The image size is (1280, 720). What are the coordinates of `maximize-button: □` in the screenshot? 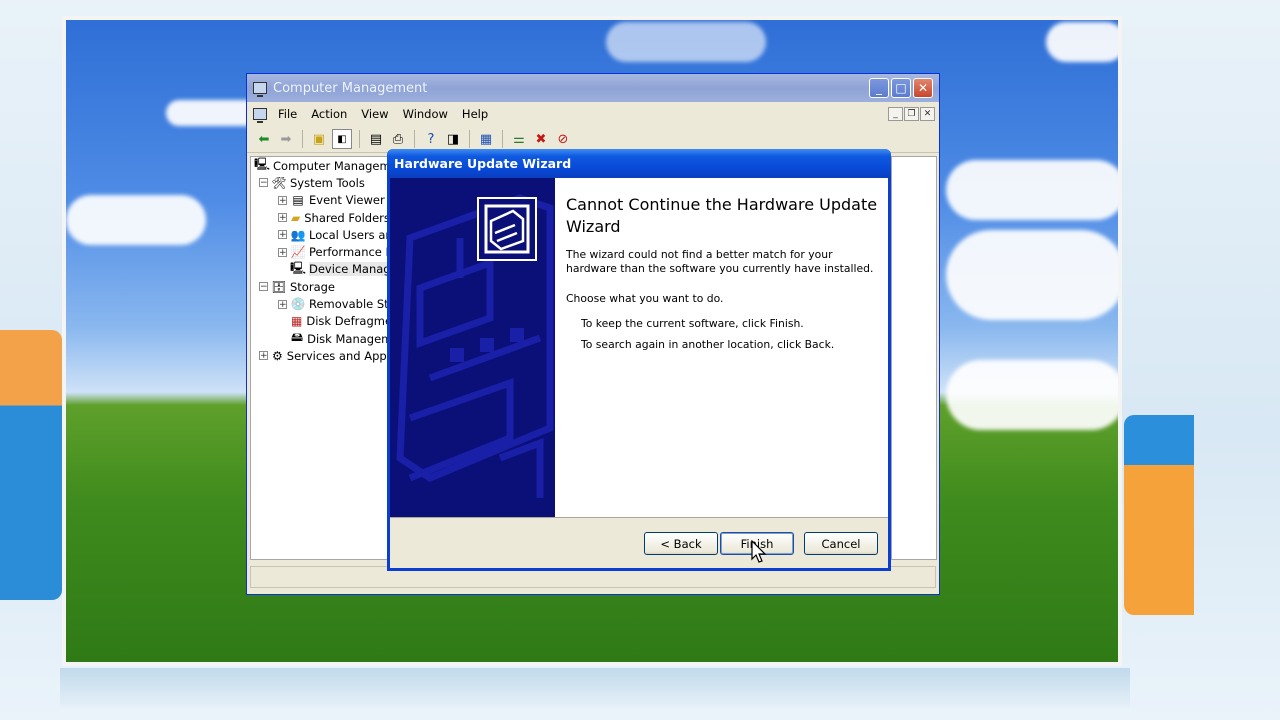 It's located at (901, 88).